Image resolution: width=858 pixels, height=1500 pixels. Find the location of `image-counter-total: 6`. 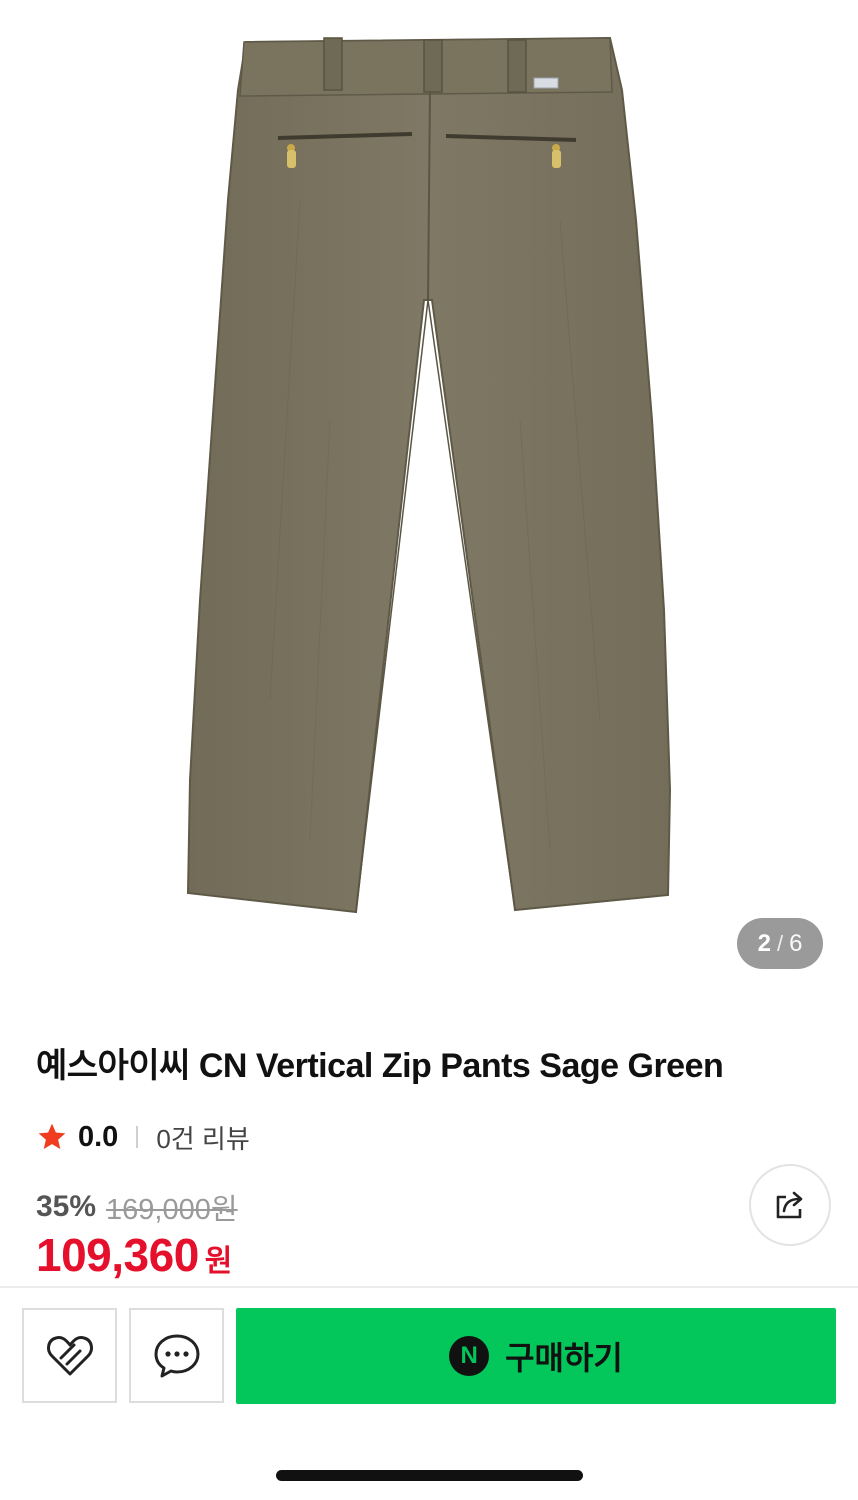

image-counter-total: 6 is located at coordinates (796, 943).